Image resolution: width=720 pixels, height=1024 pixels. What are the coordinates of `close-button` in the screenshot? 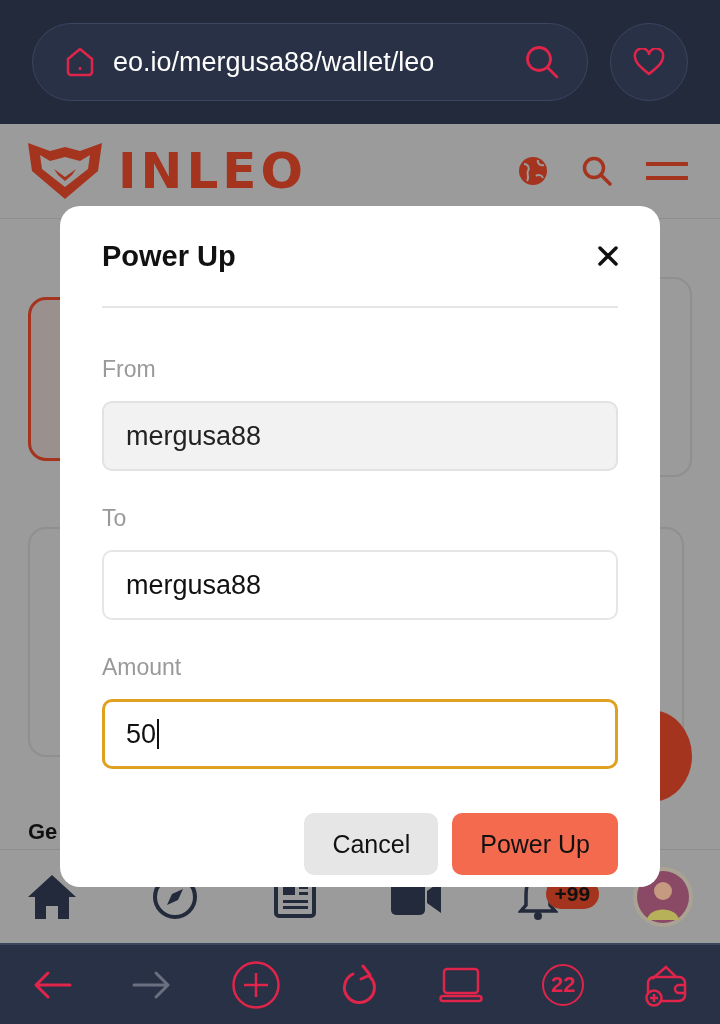 It's located at (608, 256).